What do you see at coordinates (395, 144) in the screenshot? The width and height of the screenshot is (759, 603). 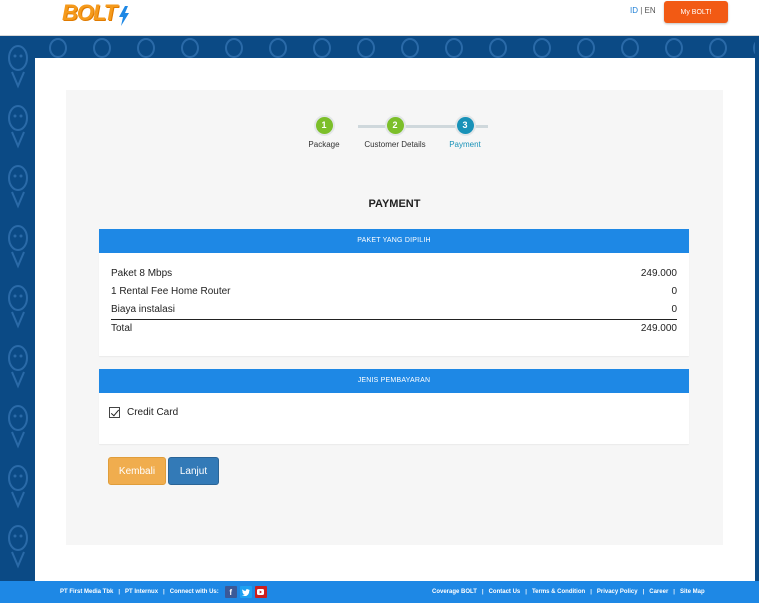 I see `step-2-label: Customer Details` at bounding box center [395, 144].